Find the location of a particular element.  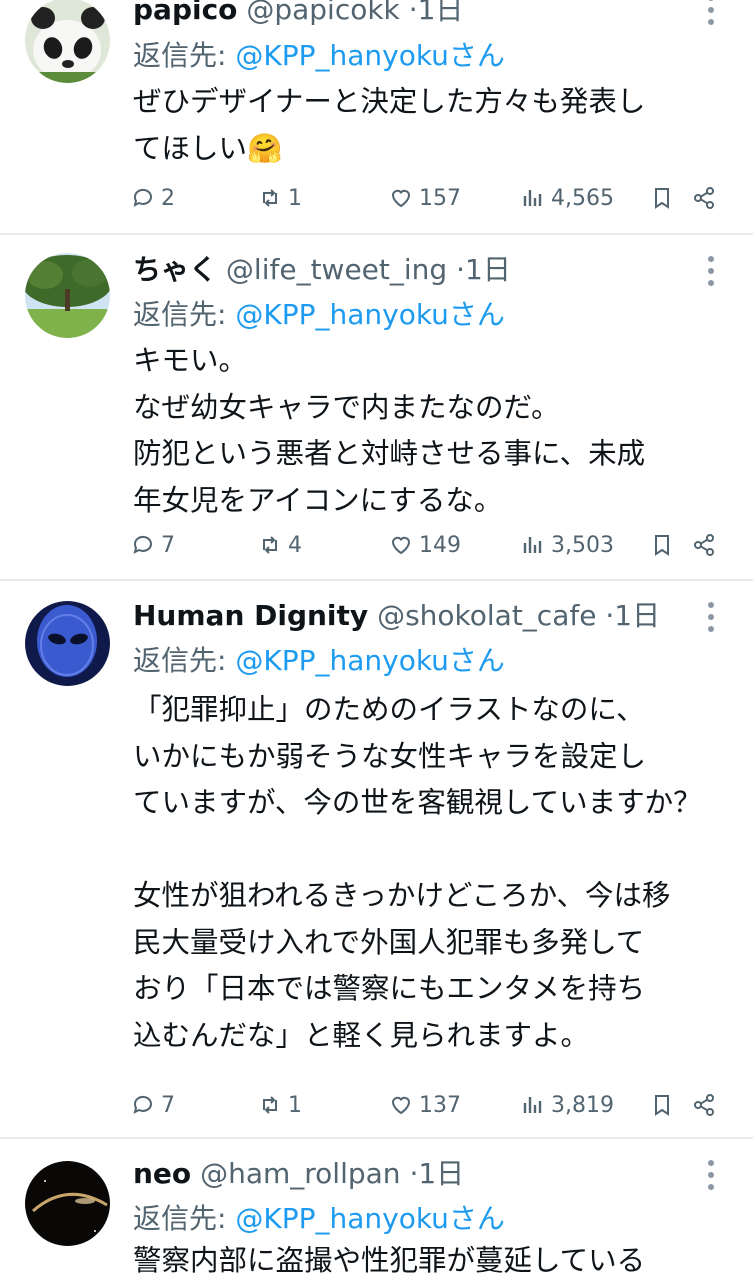

user-handle: @shokolat_cafe is located at coordinates (486, 615).